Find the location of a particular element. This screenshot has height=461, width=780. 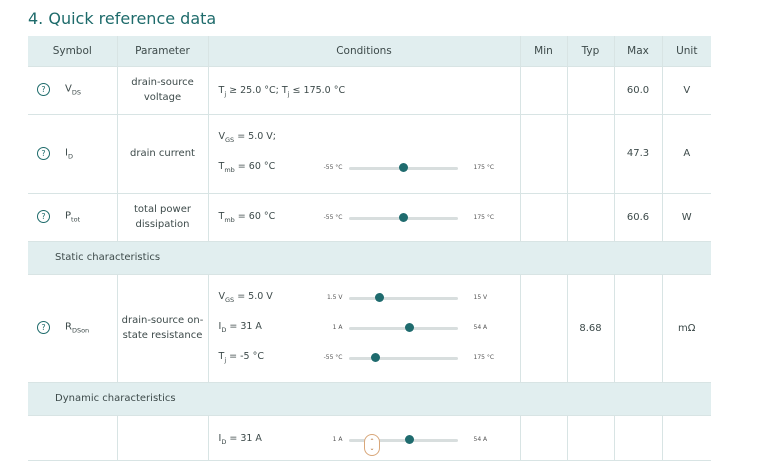

col-header-symbol: Symbol is located at coordinates (73, 51).